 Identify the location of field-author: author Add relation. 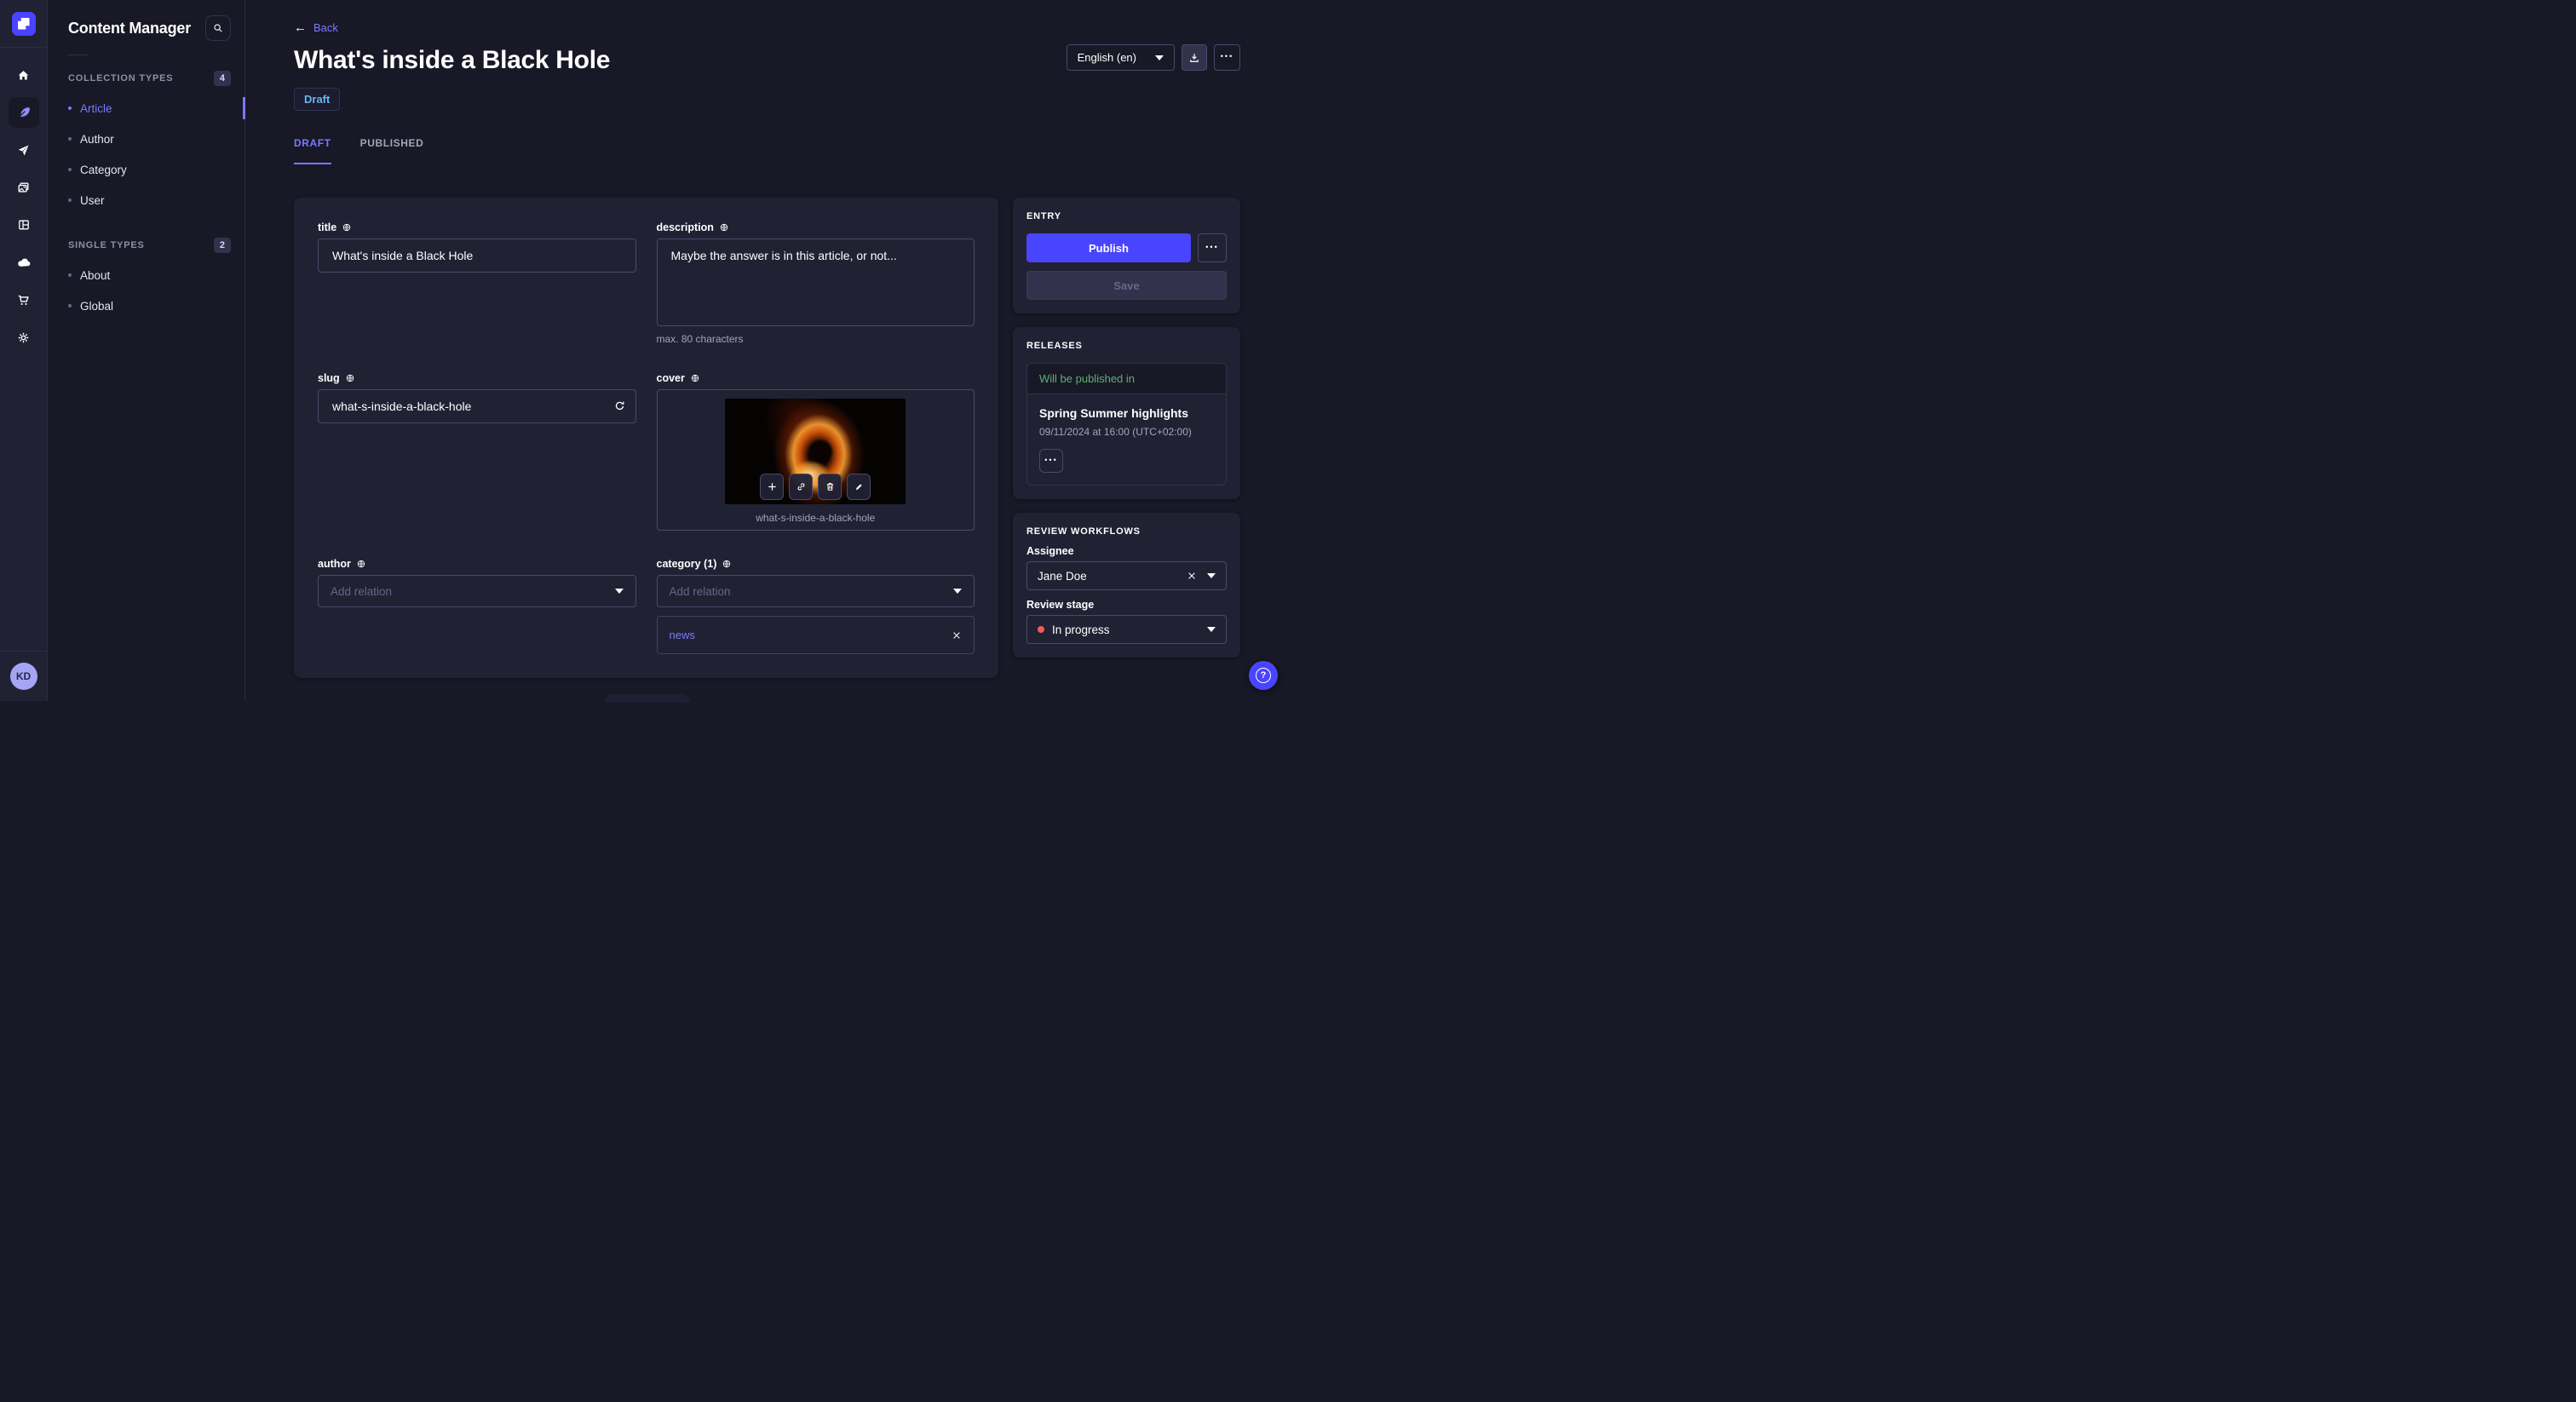
(477, 606).